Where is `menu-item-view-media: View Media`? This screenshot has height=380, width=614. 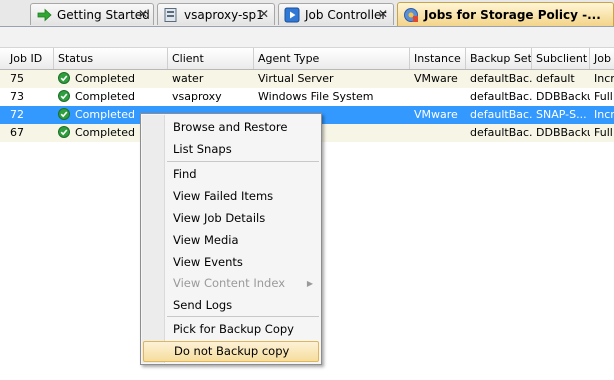 menu-item-view-media: View Media is located at coordinates (231, 240).